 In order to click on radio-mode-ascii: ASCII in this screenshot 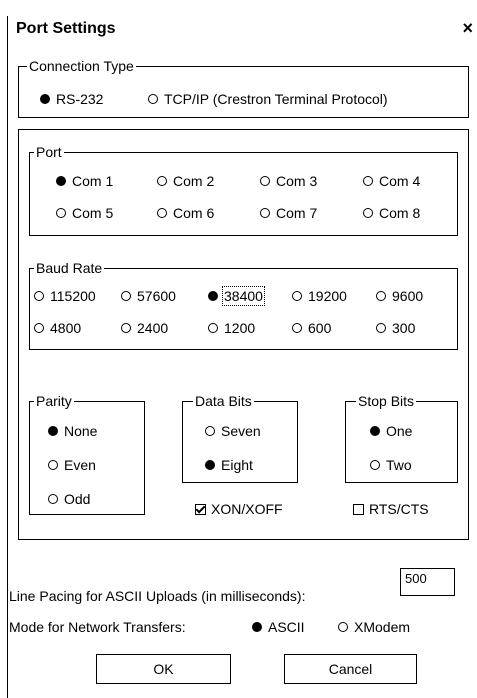, I will do `click(278, 627)`.